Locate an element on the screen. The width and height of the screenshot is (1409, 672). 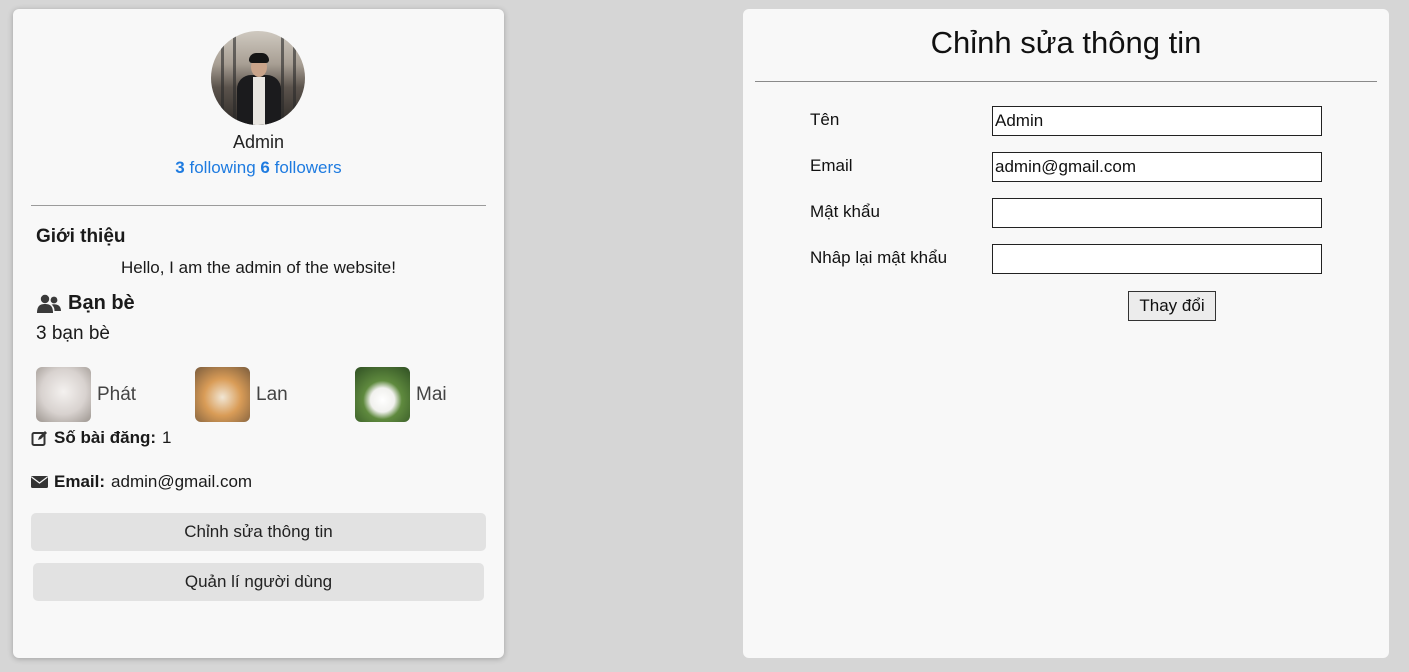
friend-item-mai: Mai is located at coordinates (401, 394).